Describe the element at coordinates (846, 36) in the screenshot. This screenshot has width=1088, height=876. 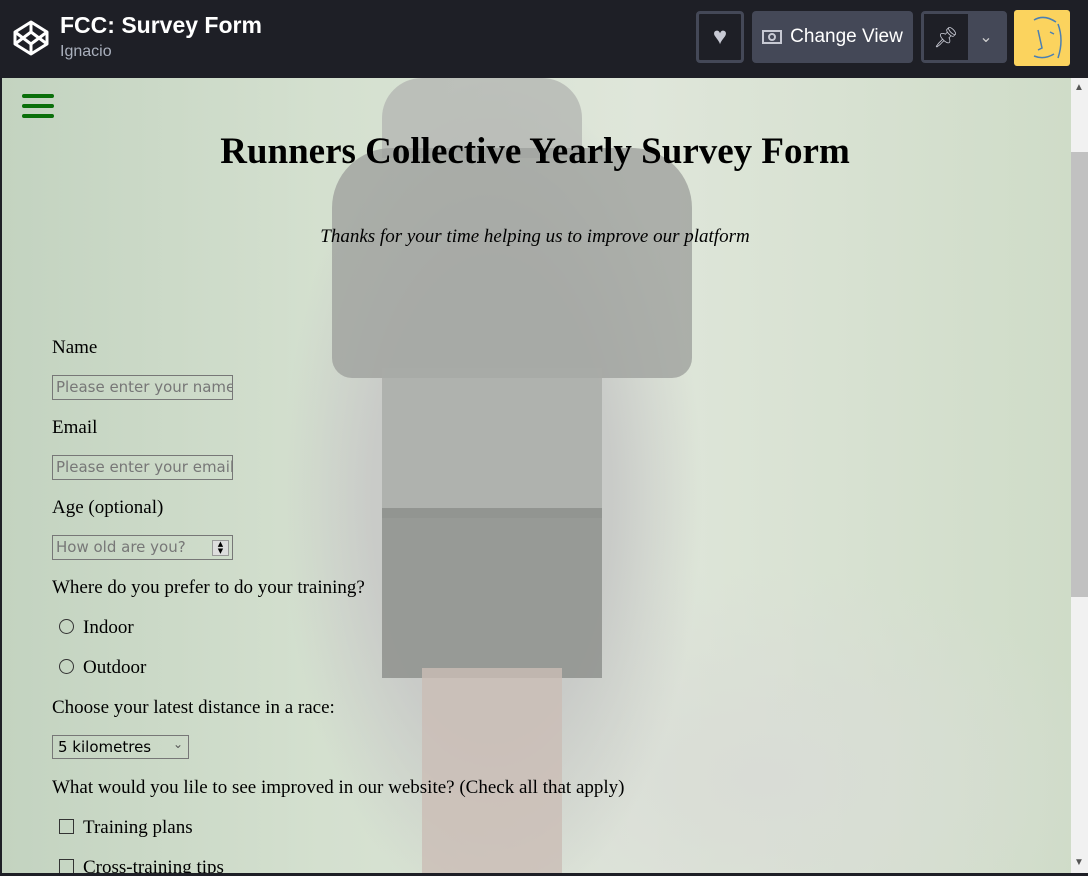
I see `change-view-label: Change View` at that location.